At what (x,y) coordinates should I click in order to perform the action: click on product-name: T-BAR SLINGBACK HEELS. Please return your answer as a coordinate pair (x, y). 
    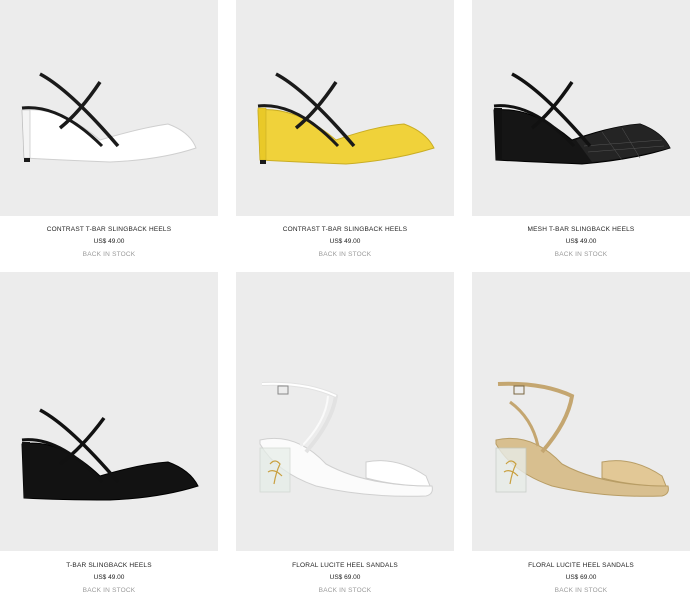
    Looking at the image, I should click on (109, 565).